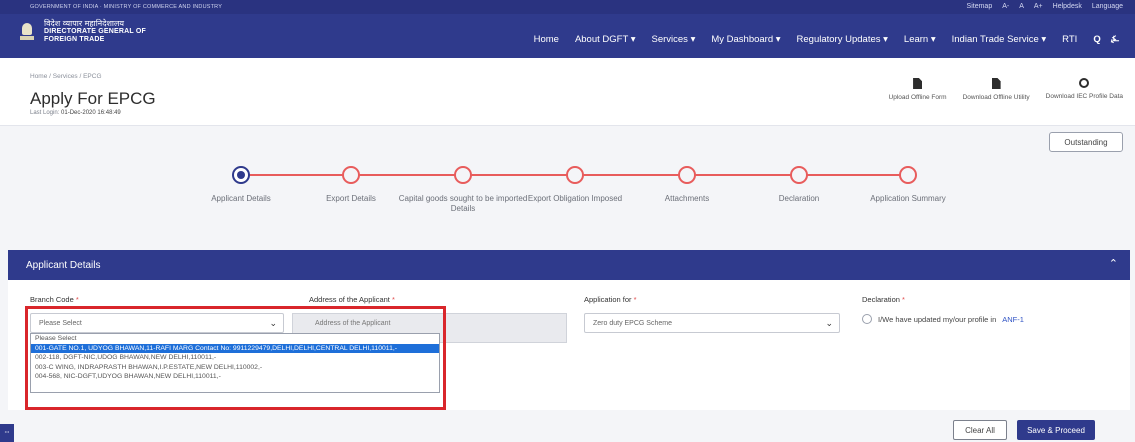 The height and width of the screenshot is (442, 1135). I want to click on nav-rti: RTI, so click(1069, 39).